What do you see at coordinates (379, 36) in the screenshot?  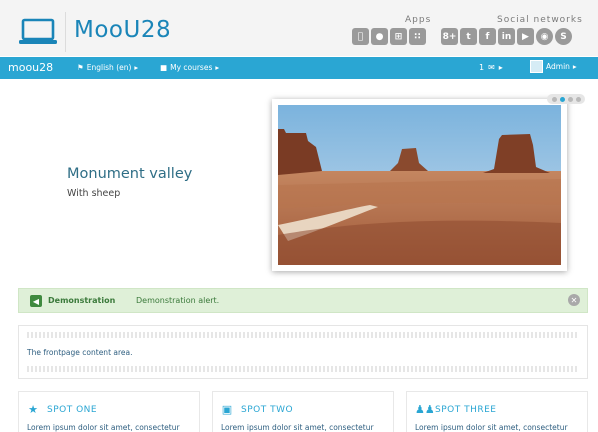 I see `android-icon: ●` at bounding box center [379, 36].